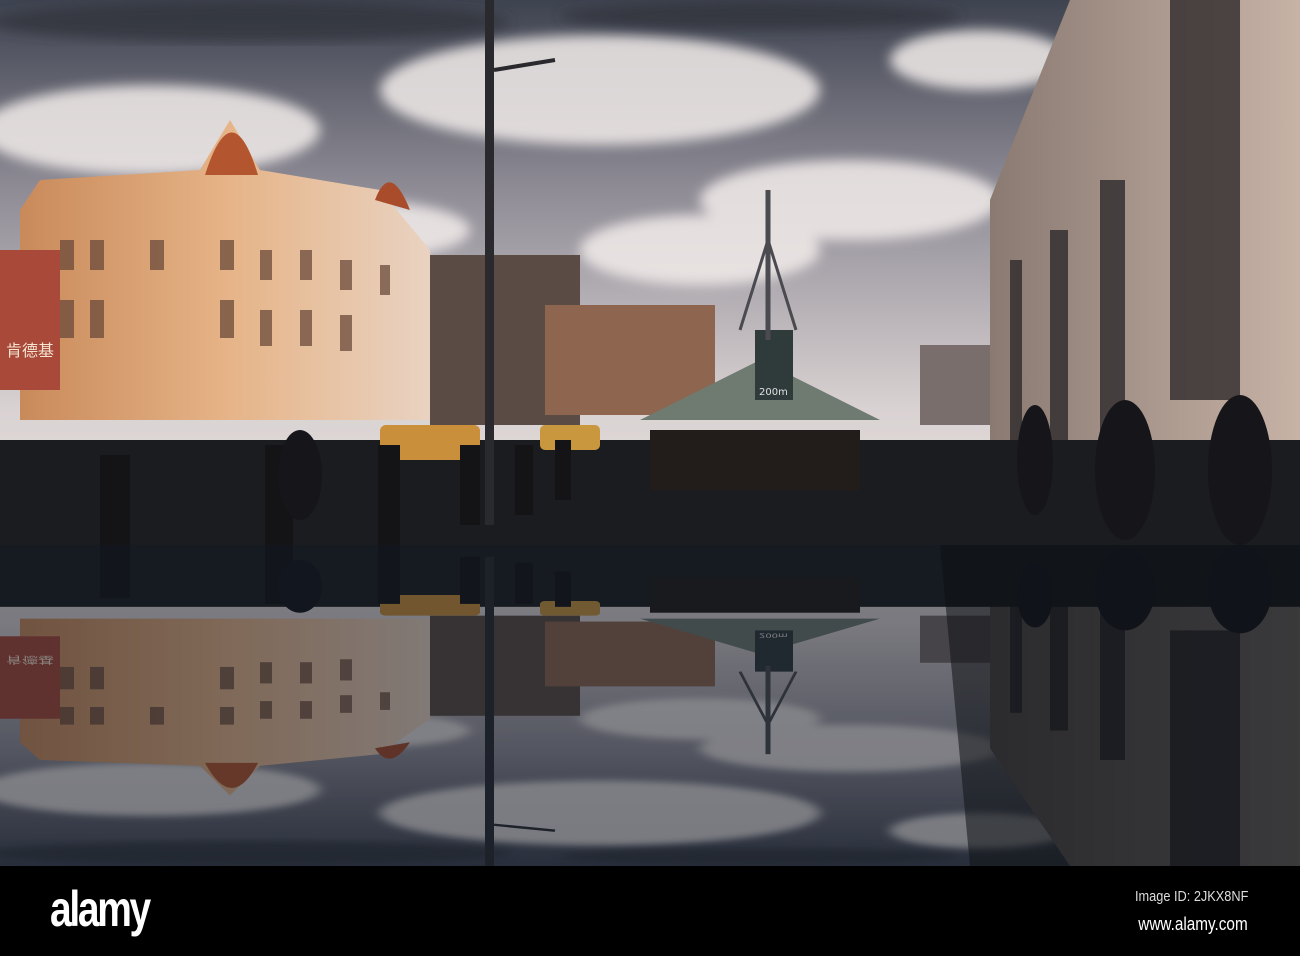 Image resolution: width=1300 pixels, height=956 pixels. Describe the element at coordinates (1193, 924) in the screenshot. I see `site-url: www.alamy.com` at that location.